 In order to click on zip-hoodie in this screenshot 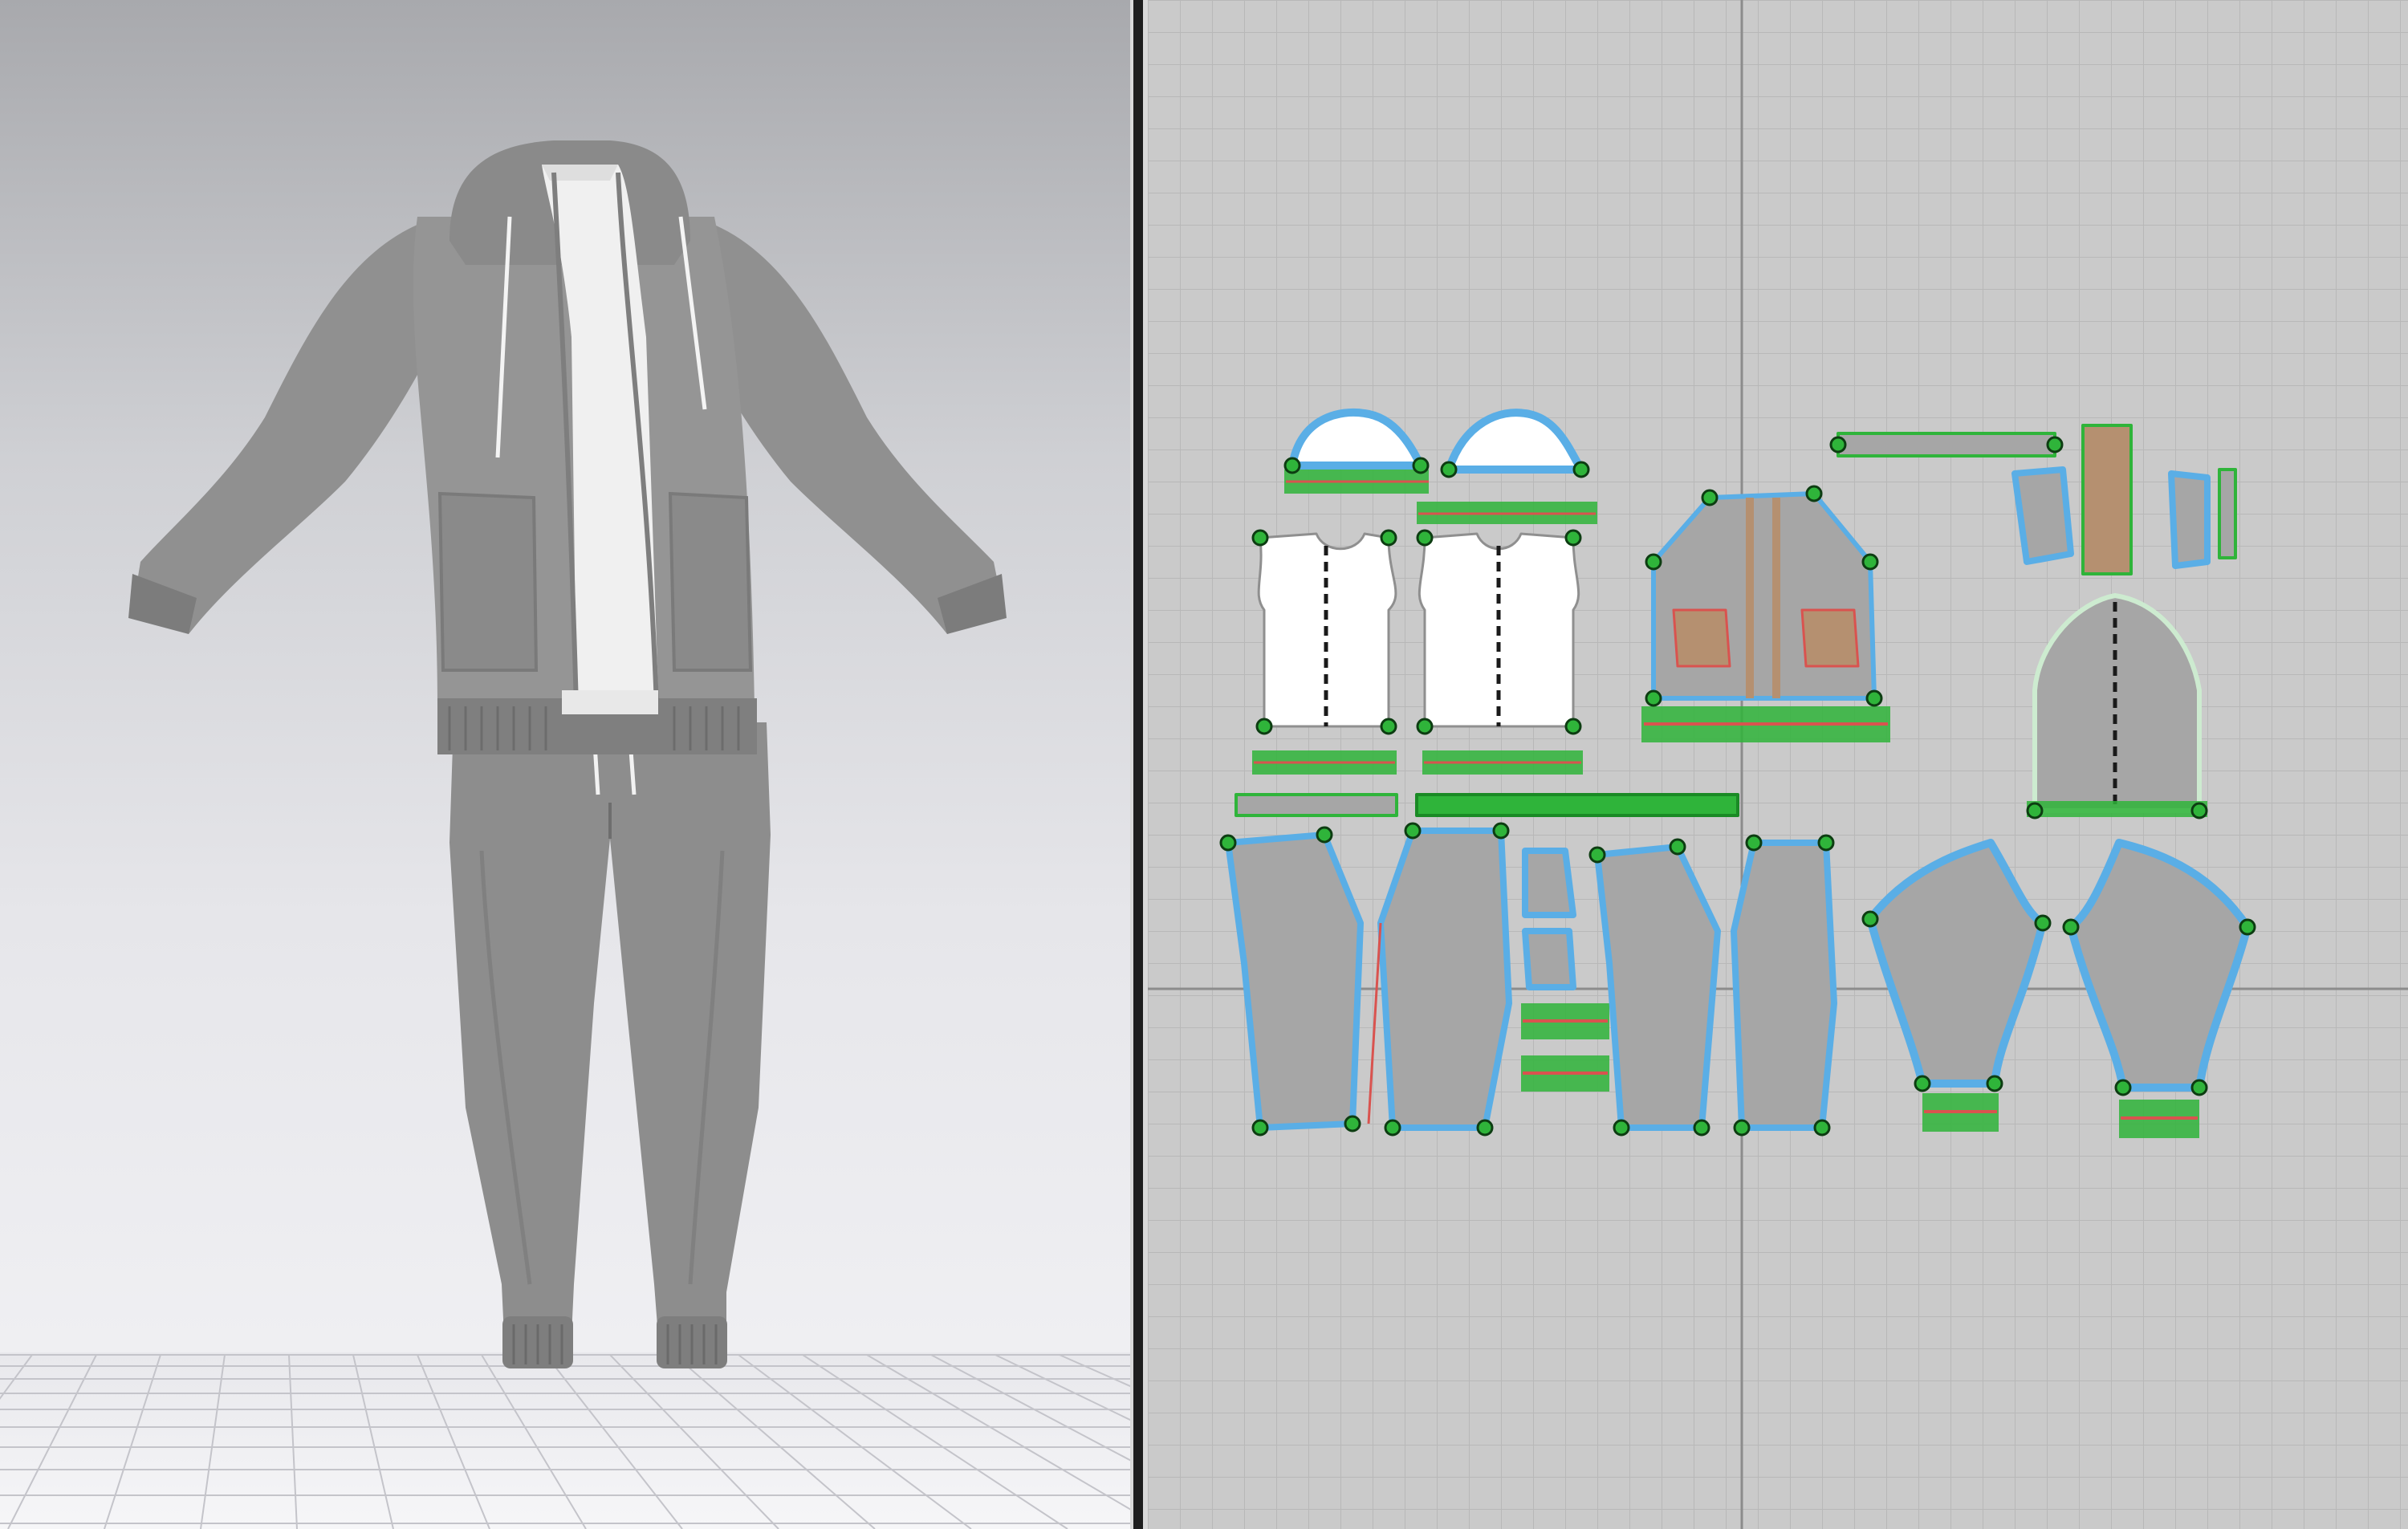, I will do `click(567, 447)`.